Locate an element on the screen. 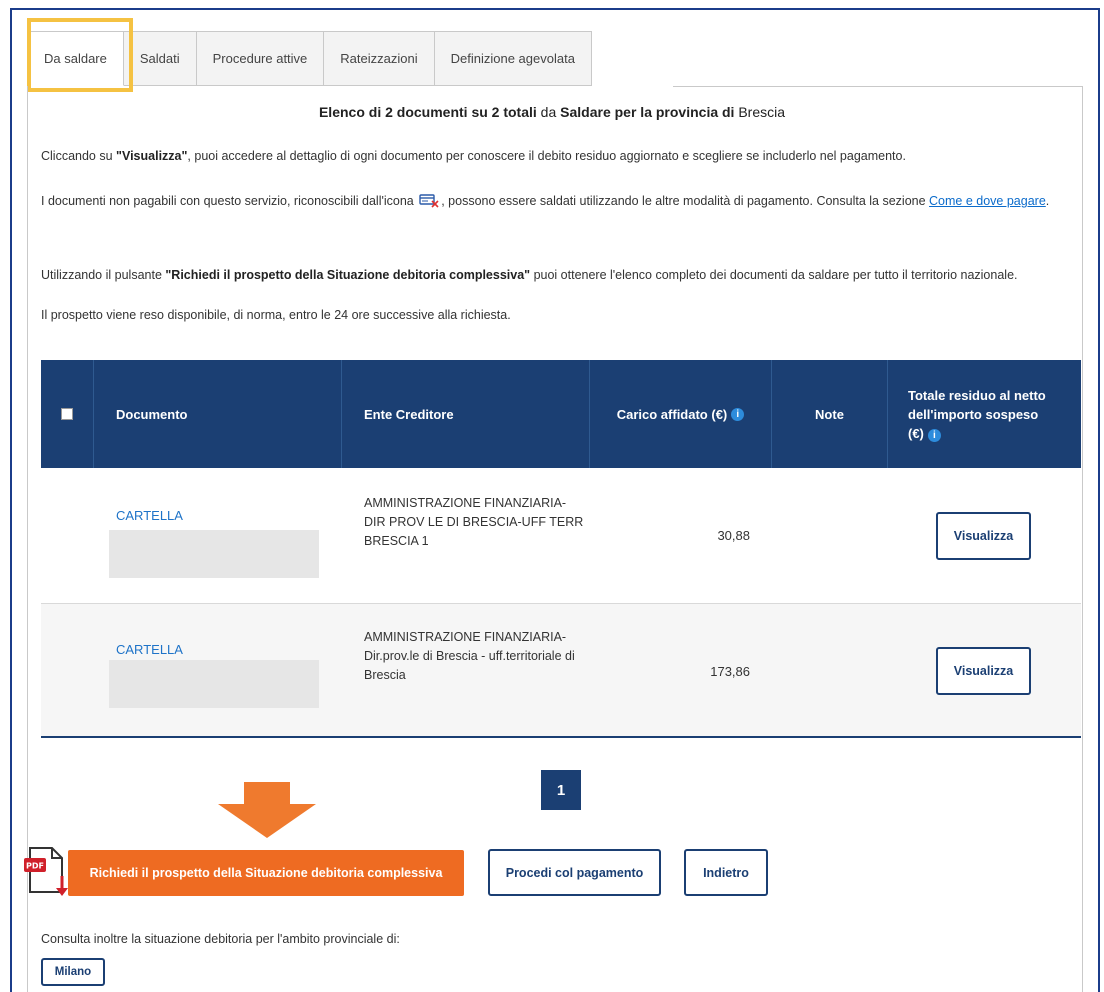 The height and width of the screenshot is (992, 1104). pdf-icon: PDF is located at coordinates (46, 871).